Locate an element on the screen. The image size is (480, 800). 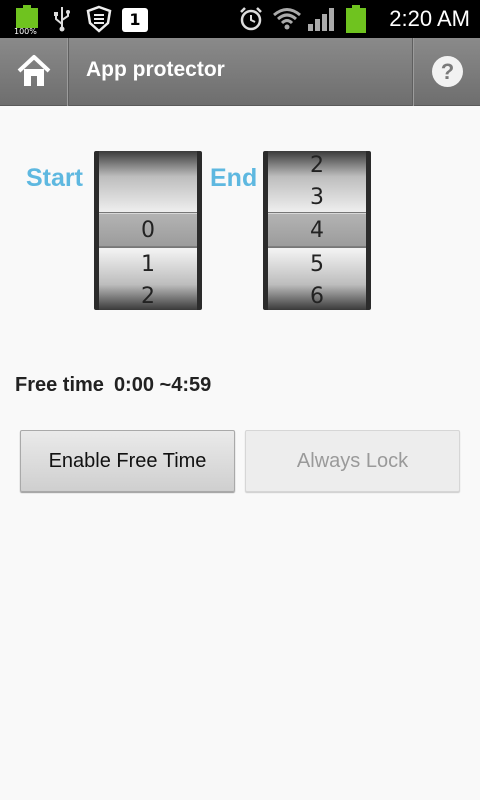
home-button is located at coordinates (34, 72).